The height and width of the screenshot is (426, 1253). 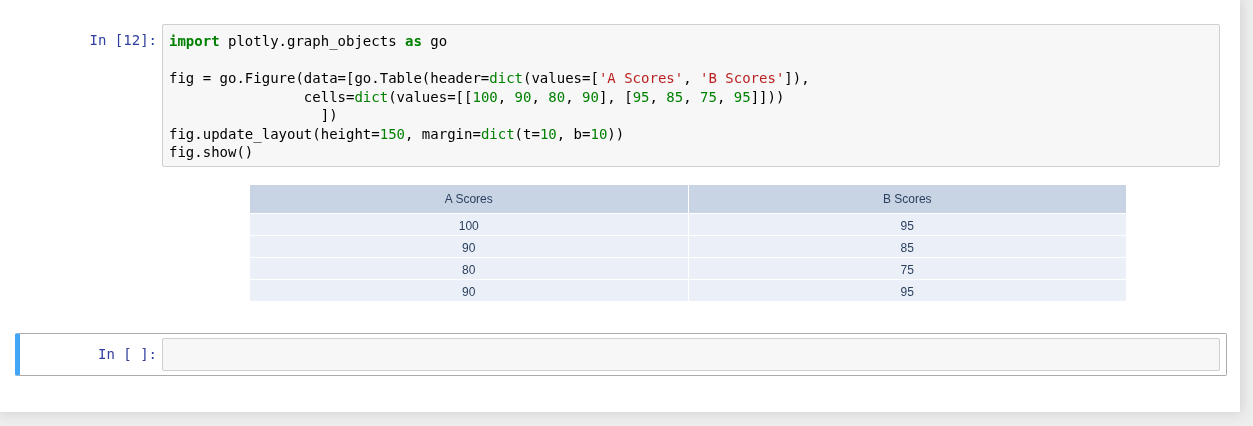 I want to click on table-cell: 85, so click(x=907, y=246).